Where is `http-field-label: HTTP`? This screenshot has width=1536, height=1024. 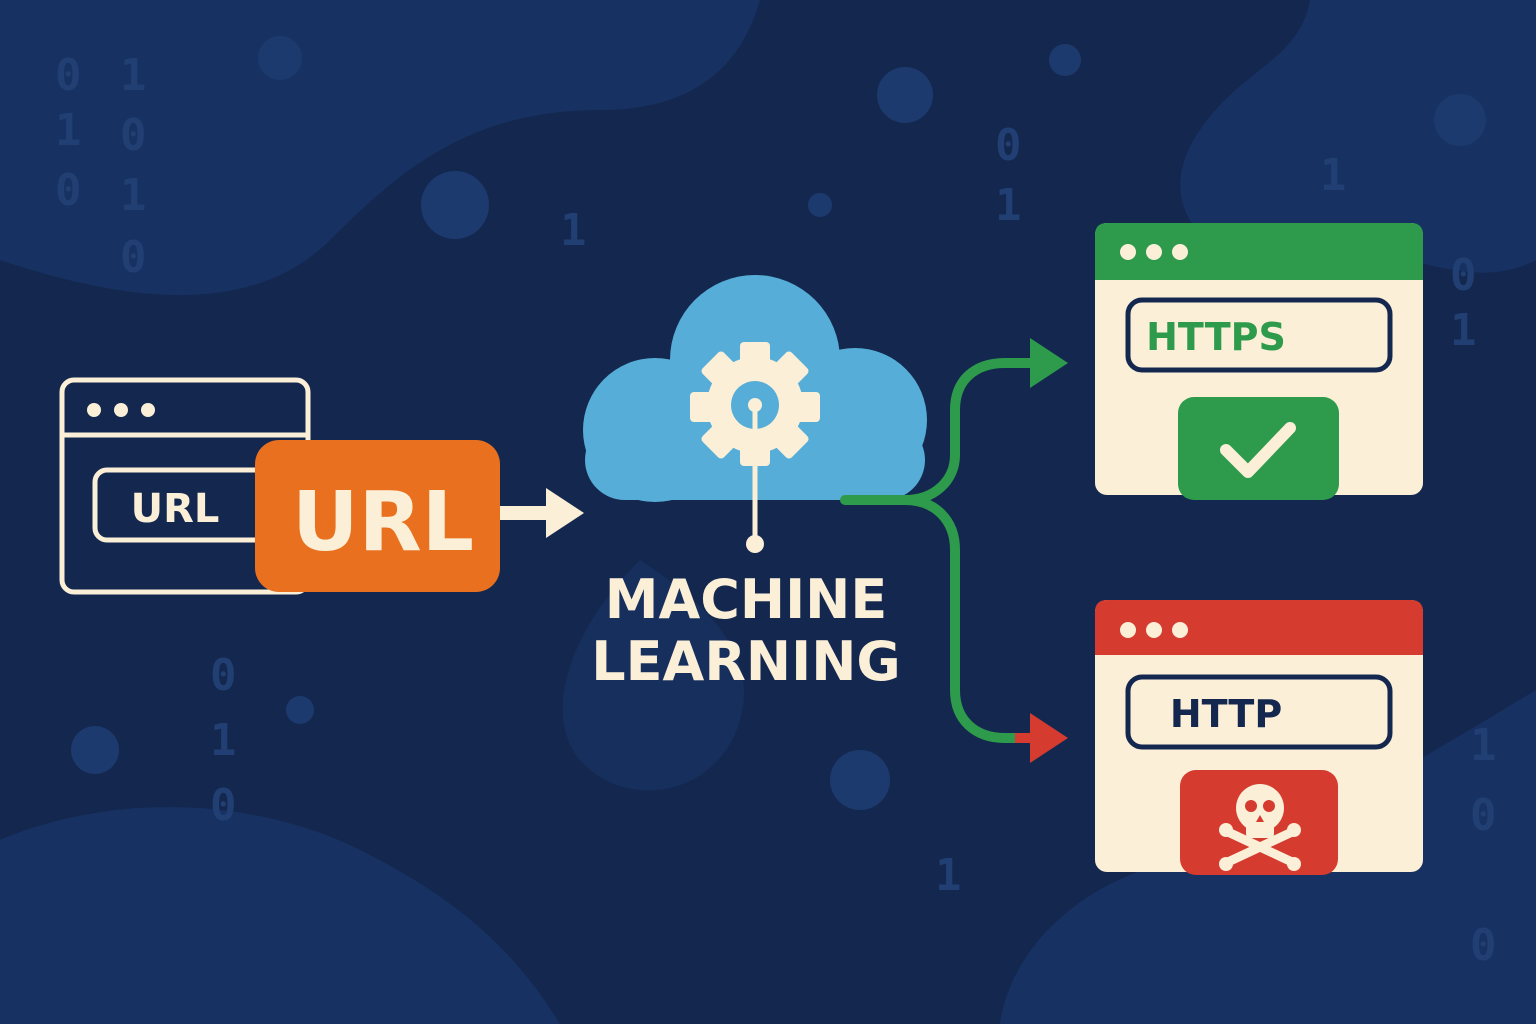
http-field-label: HTTP is located at coordinates (1226, 714).